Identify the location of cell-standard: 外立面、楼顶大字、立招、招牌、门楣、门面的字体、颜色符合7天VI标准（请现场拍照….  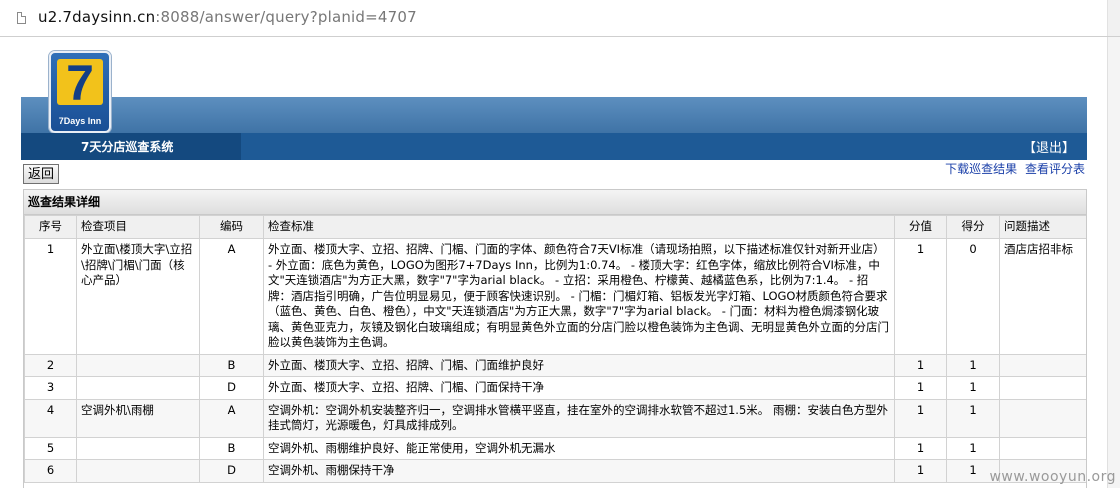
(579, 296).